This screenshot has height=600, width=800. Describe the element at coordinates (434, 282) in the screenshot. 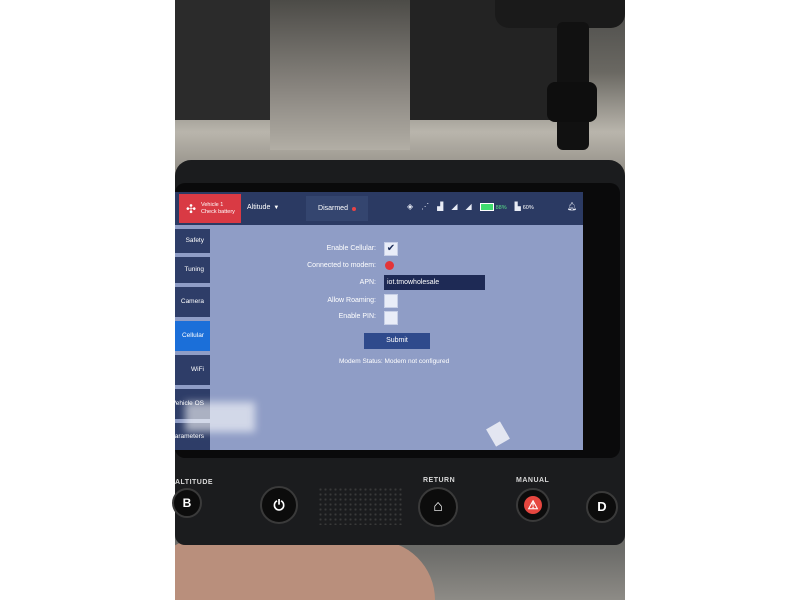

I see `apn-input: iot.tmowholesale` at that location.